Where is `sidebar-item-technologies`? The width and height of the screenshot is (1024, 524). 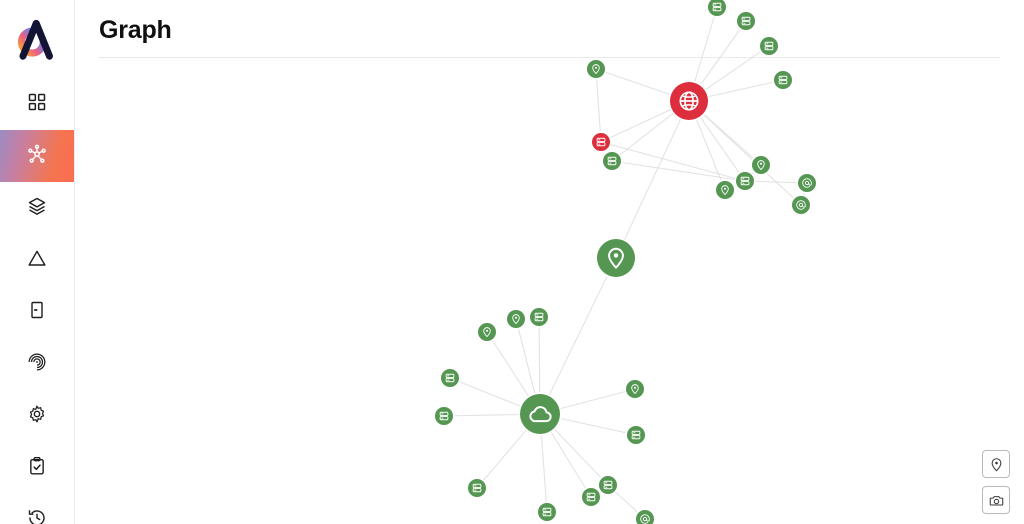
sidebar-item-technologies is located at coordinates (37, 364).